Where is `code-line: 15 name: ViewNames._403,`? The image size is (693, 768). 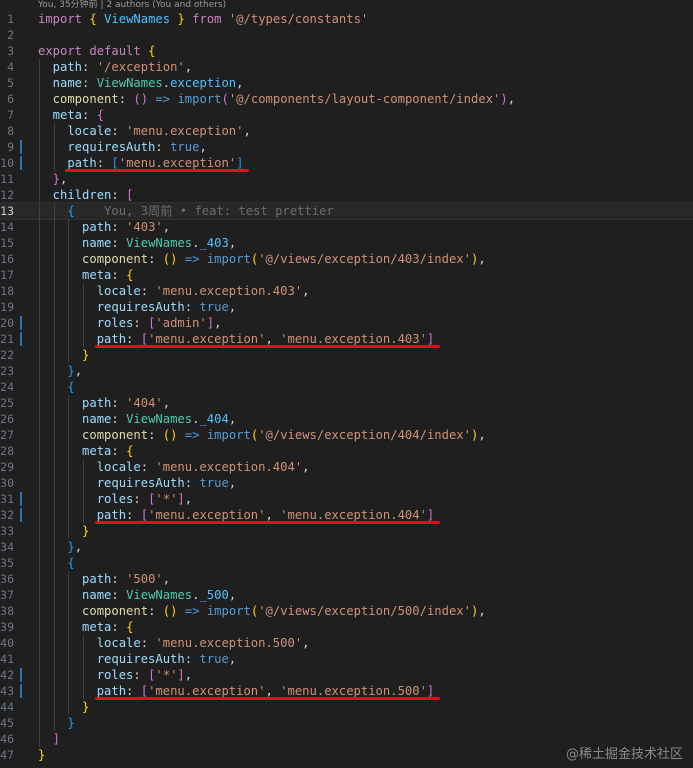
code-line: 15 name: ViewNames._403, is located at coordinates (346, 243).